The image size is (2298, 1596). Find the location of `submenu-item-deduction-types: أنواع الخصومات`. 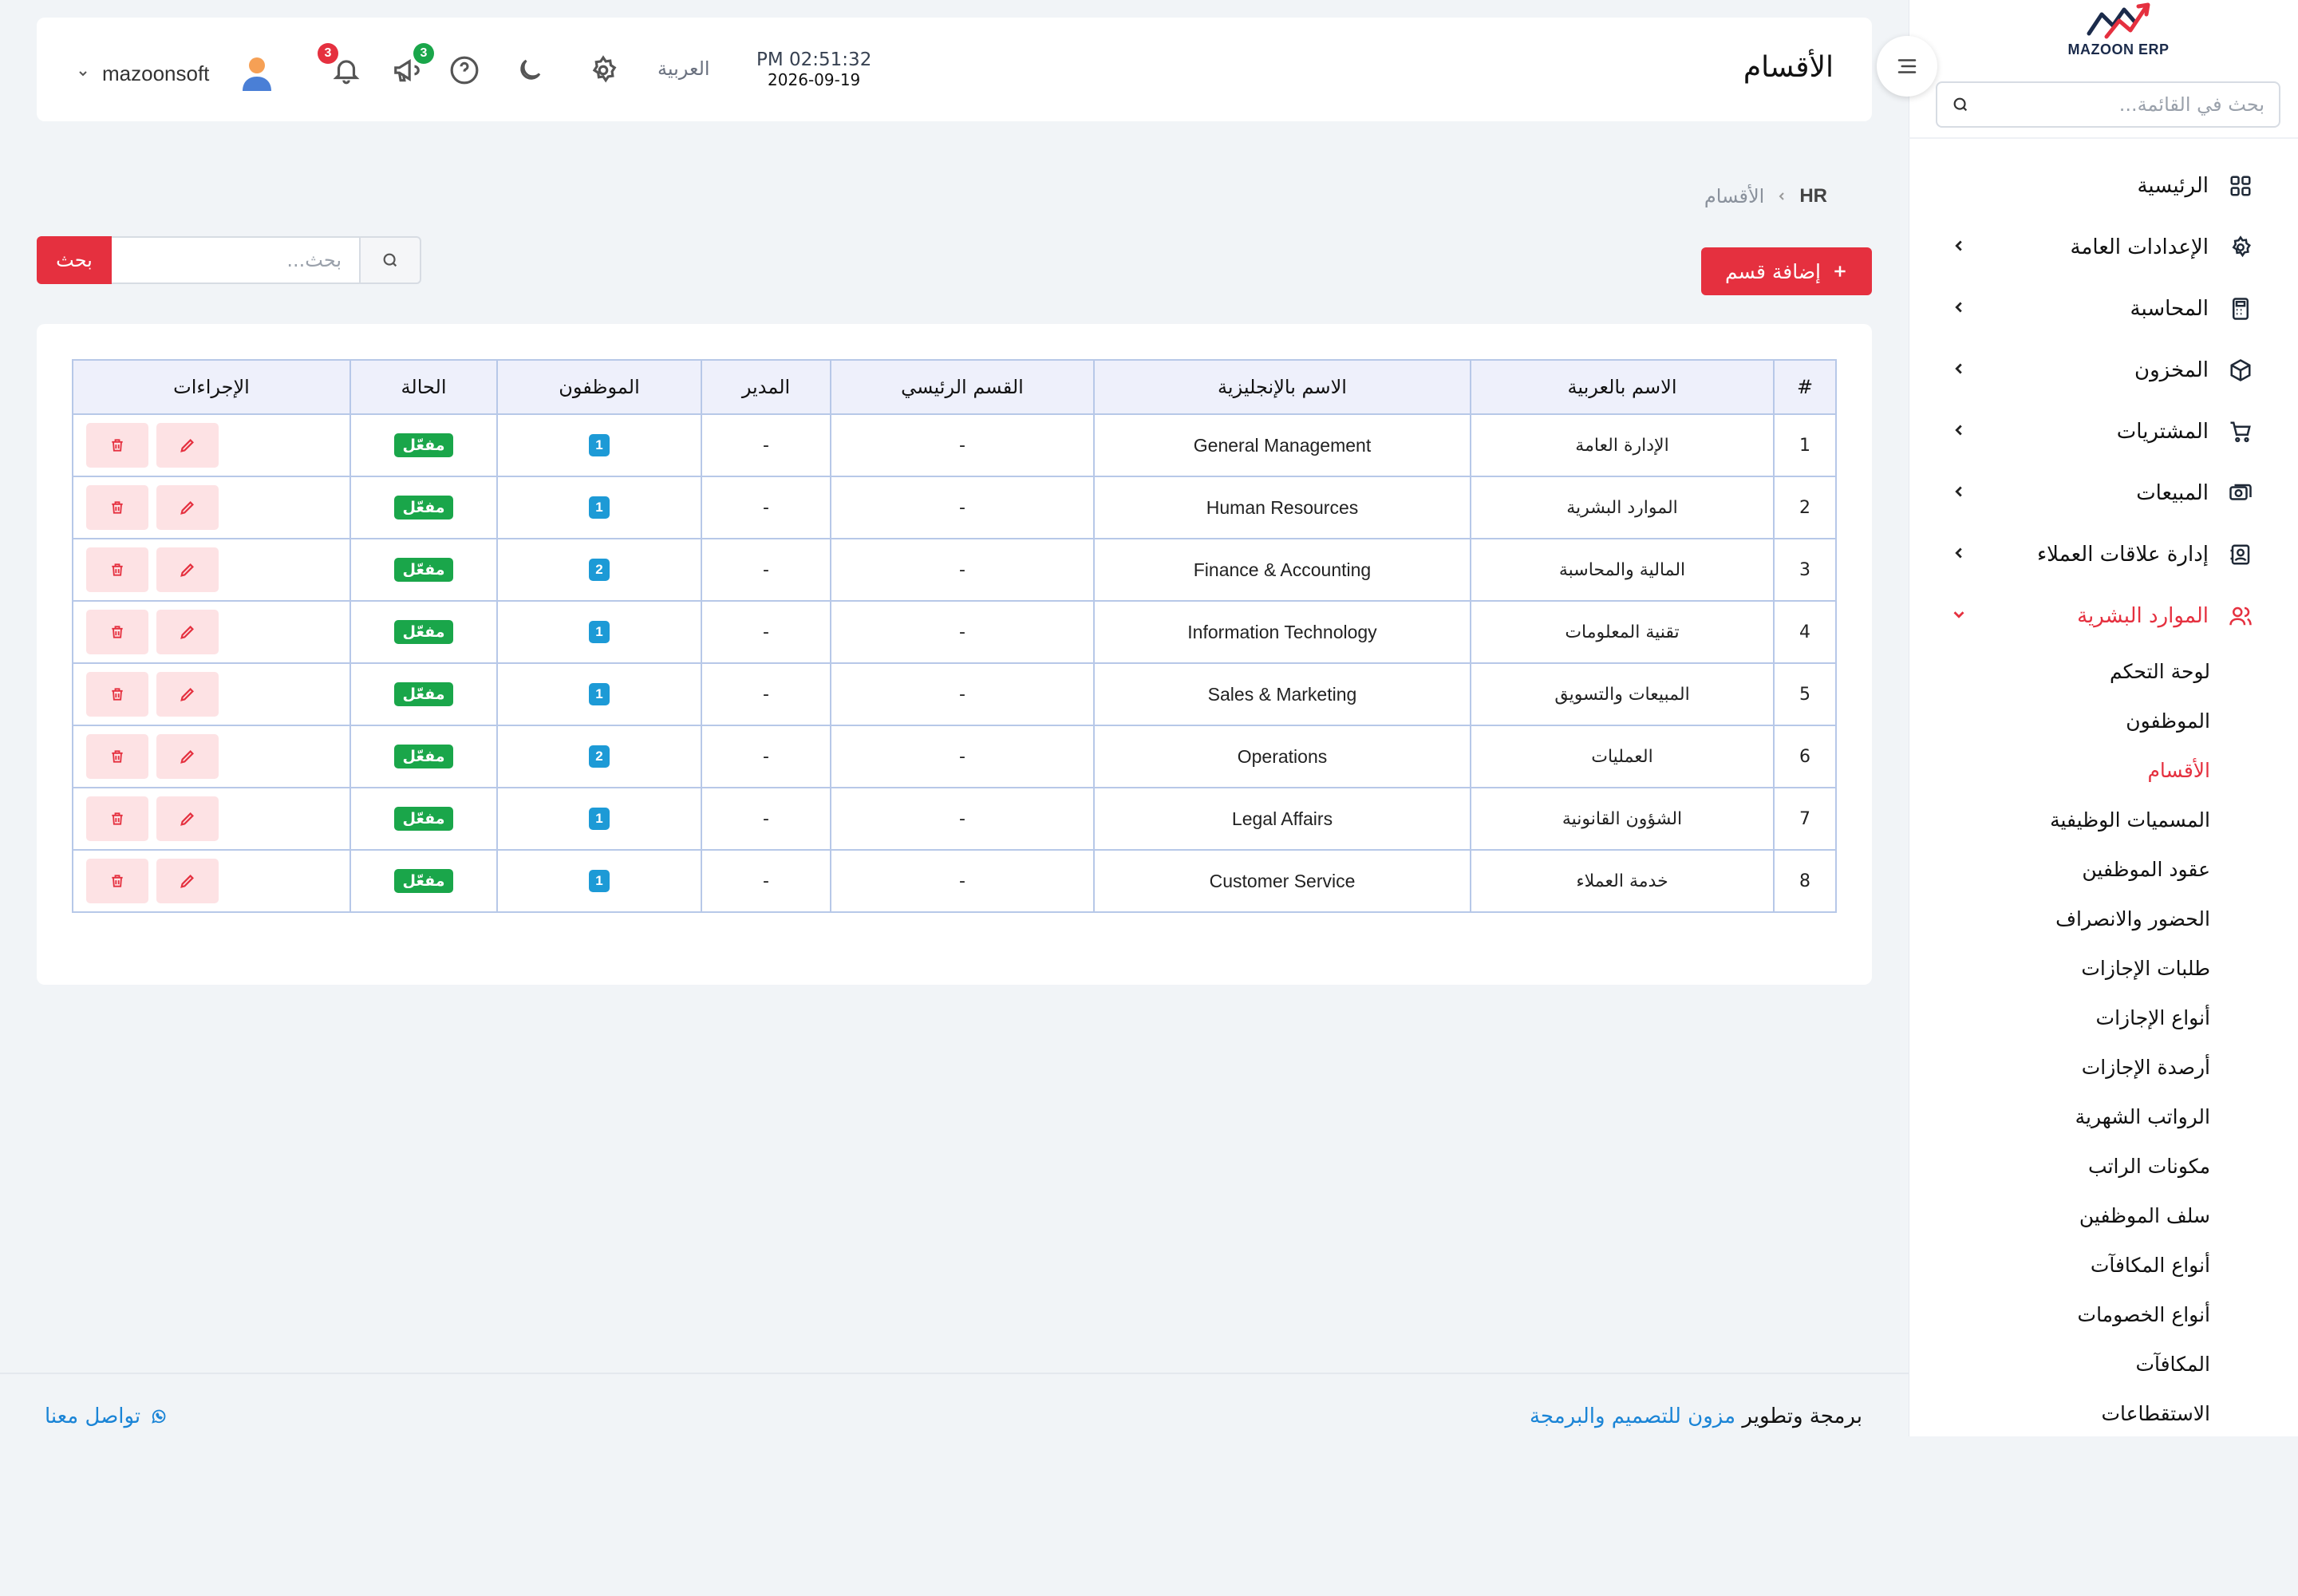

submenu-item-deduction-types: أنواع الخصومات is located at coordinates (2060, 1314).